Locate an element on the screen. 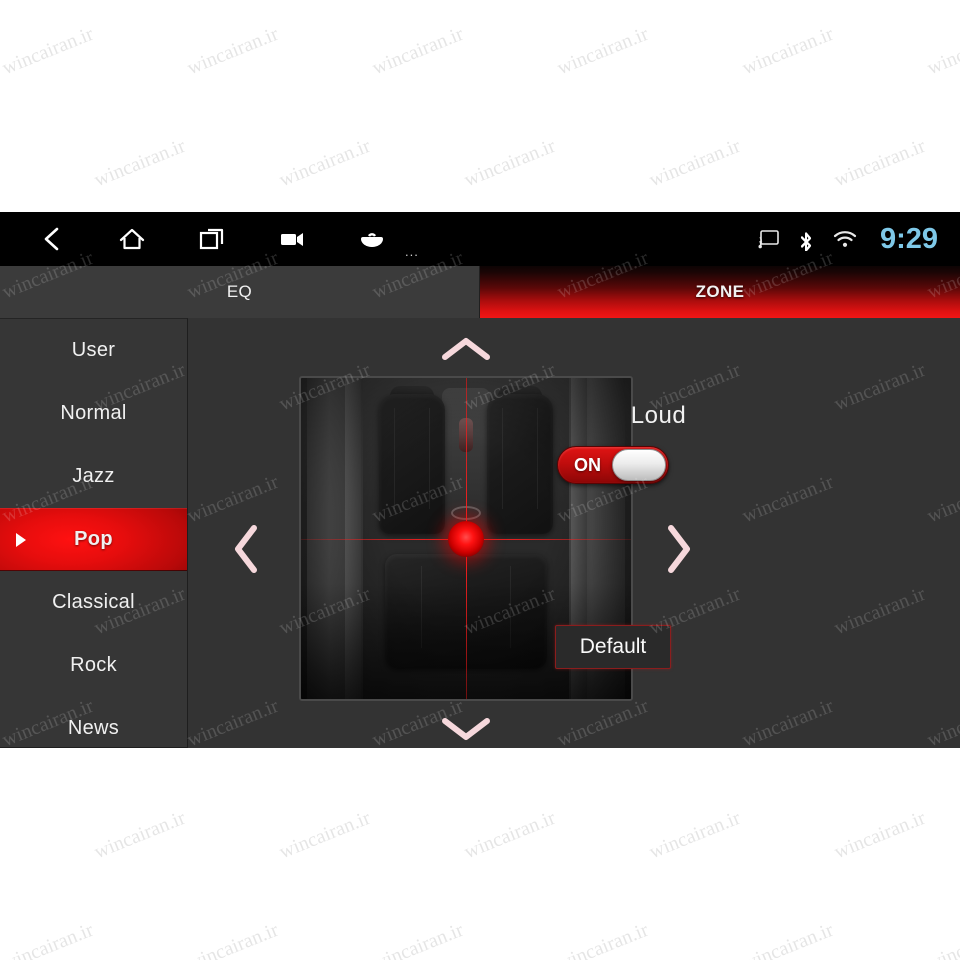 This screenshot has height=960, width=960. eq-preset-list: User Normal Jazz Pop Classical Rock News is located at coordinates (94, 533).